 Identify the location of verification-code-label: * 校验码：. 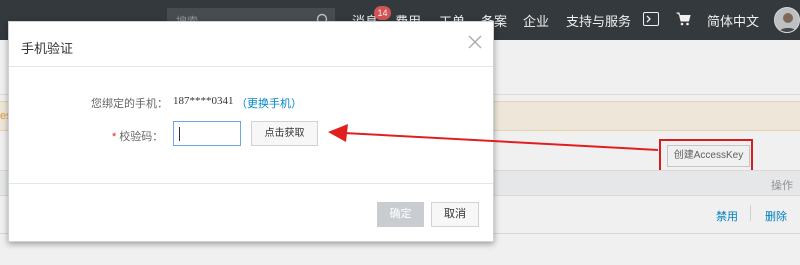
(137, 136).